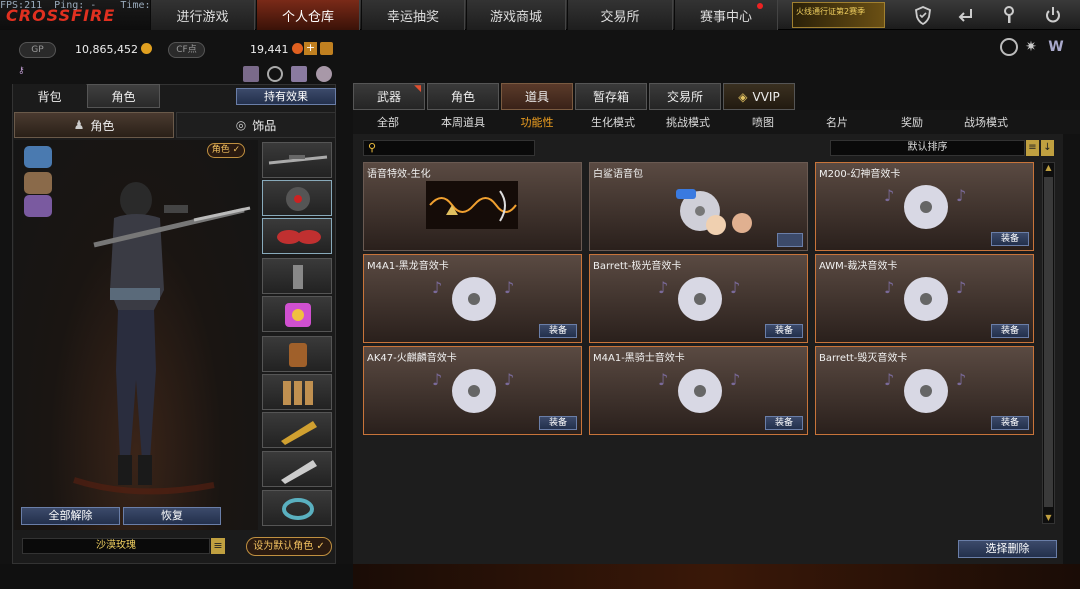  Describe the element at coordinates (463, 123) in the screenshot. I see `filter-weekly: 本周道具` at that location.